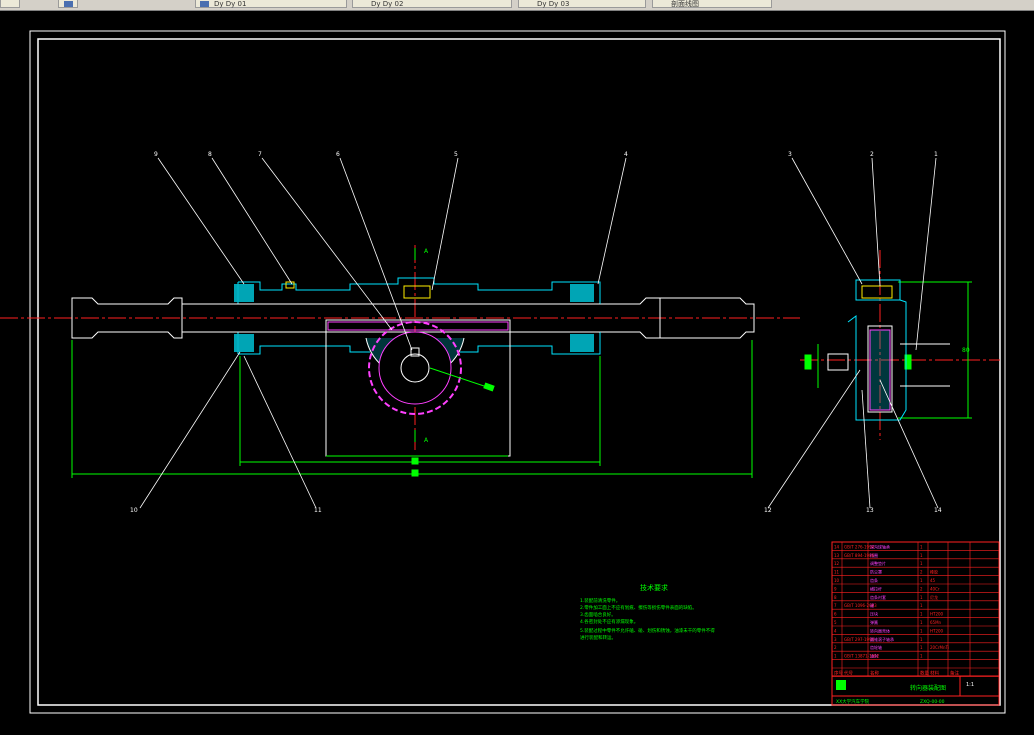 The width and height of the screenshot is (1034, 735). Describe the element at coordinates (876, 647) in the screenshot. I see `parts-list-cell: 齿轮轴` at that location.